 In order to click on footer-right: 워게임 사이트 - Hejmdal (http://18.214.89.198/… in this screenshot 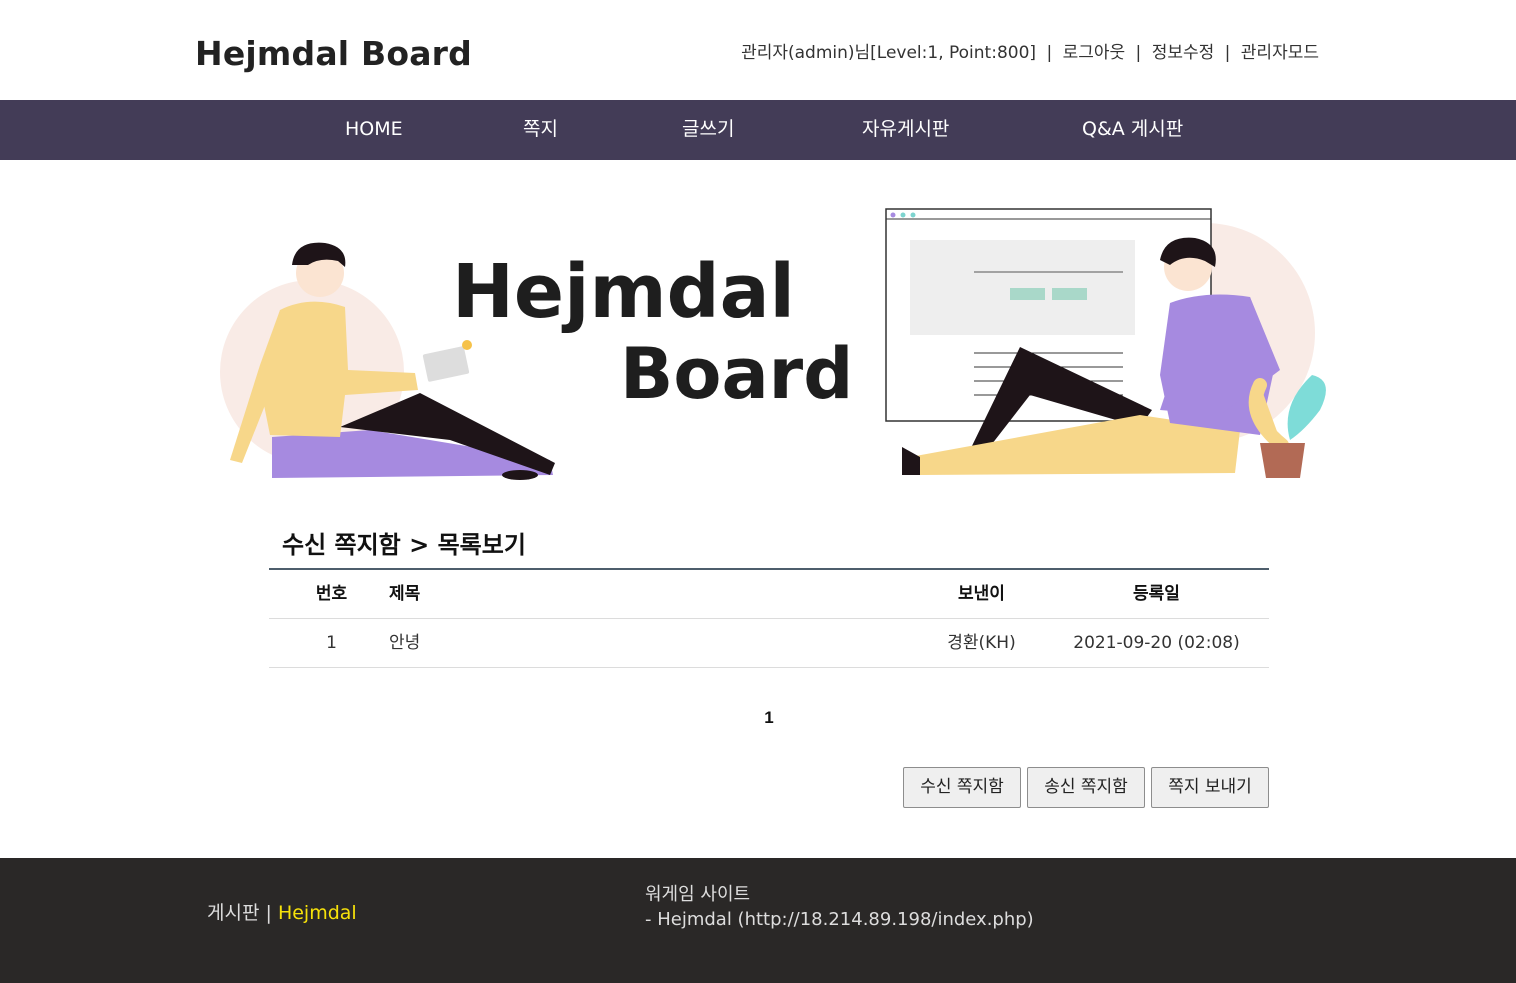, I will do `click(839, 907)`.